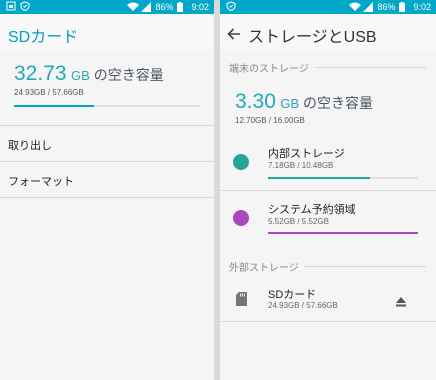 This screenshot has width=436, height=380. I want to click on usage-bar, so click(107, 106).